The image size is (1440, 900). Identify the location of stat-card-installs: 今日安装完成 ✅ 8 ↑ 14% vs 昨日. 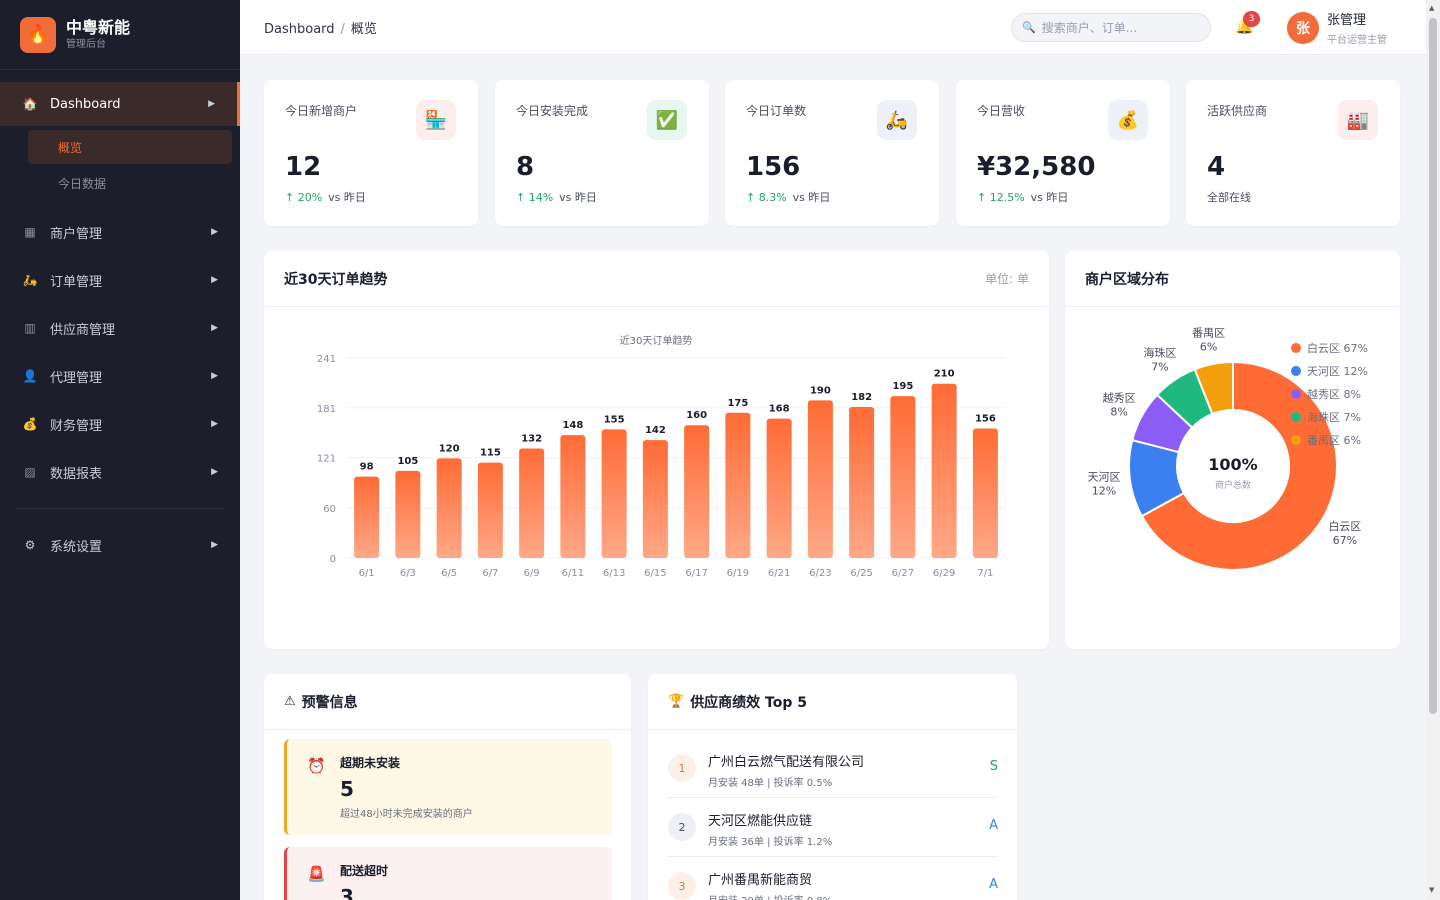
(602, 153).